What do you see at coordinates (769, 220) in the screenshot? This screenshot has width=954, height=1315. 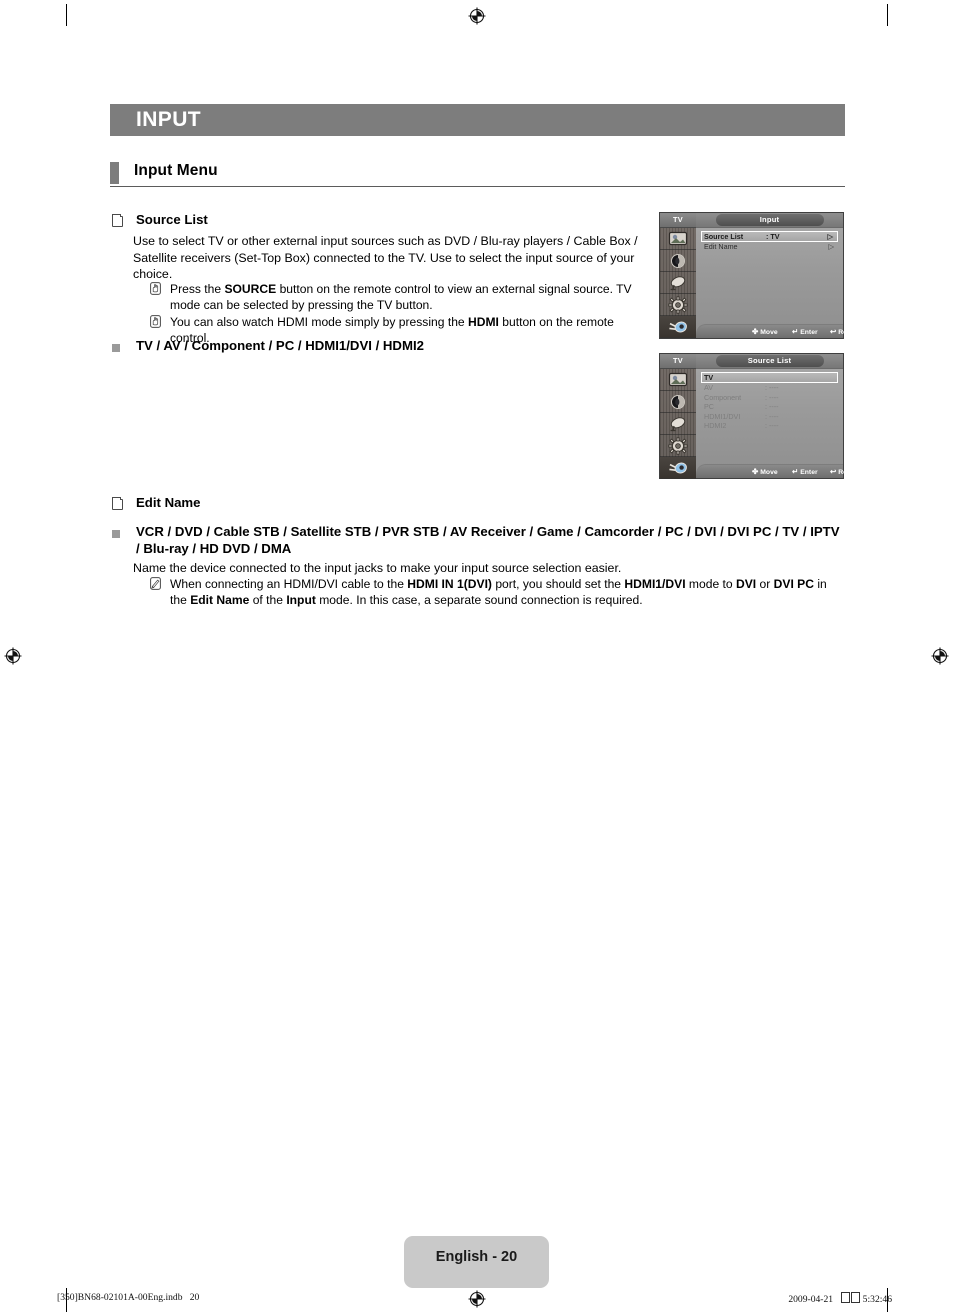 I see `osd-title: Input` at bounding box center [769, 220].